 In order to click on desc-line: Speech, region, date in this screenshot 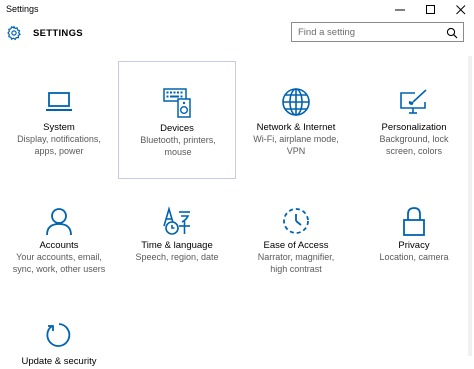, I will do `click(177, 257)`.